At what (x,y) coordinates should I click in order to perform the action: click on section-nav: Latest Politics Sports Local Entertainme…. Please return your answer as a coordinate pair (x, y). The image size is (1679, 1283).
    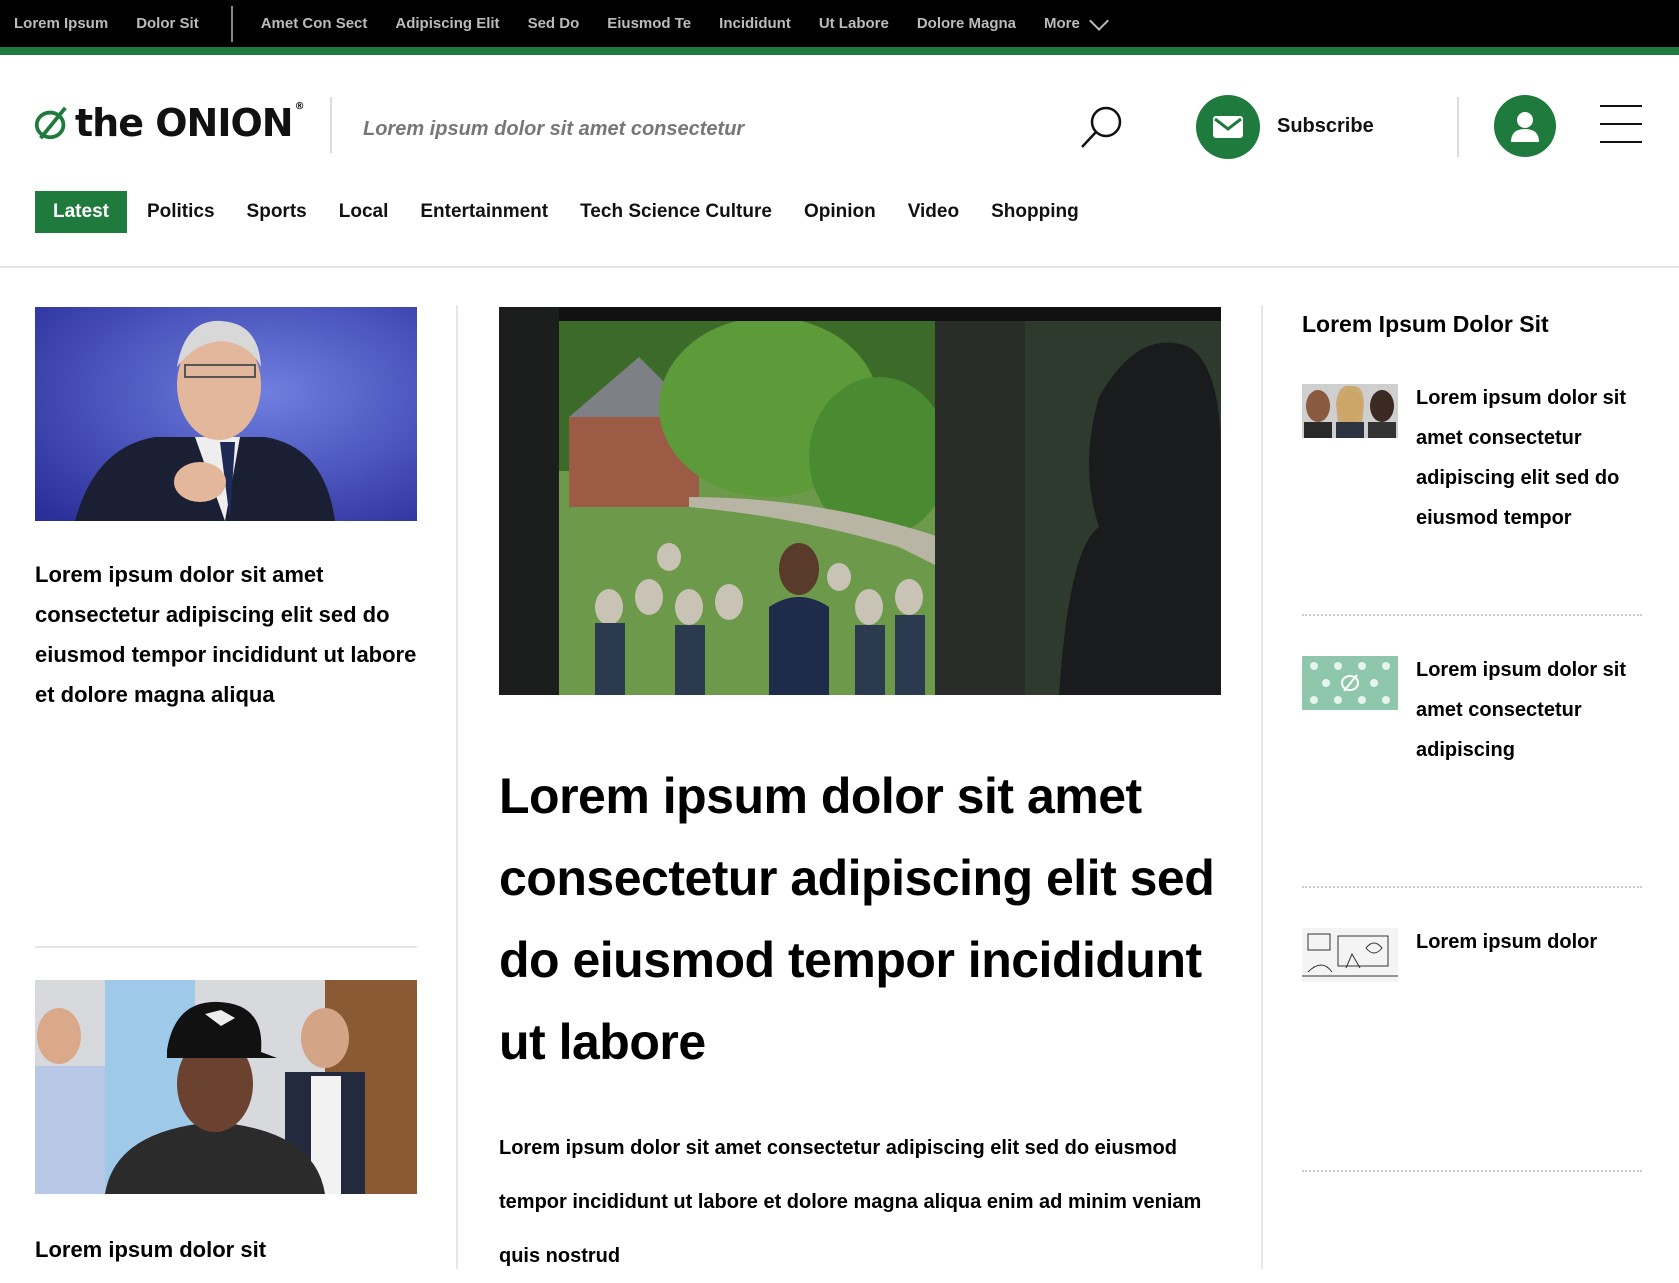
    Looking at the image, I should click on (573, 212).